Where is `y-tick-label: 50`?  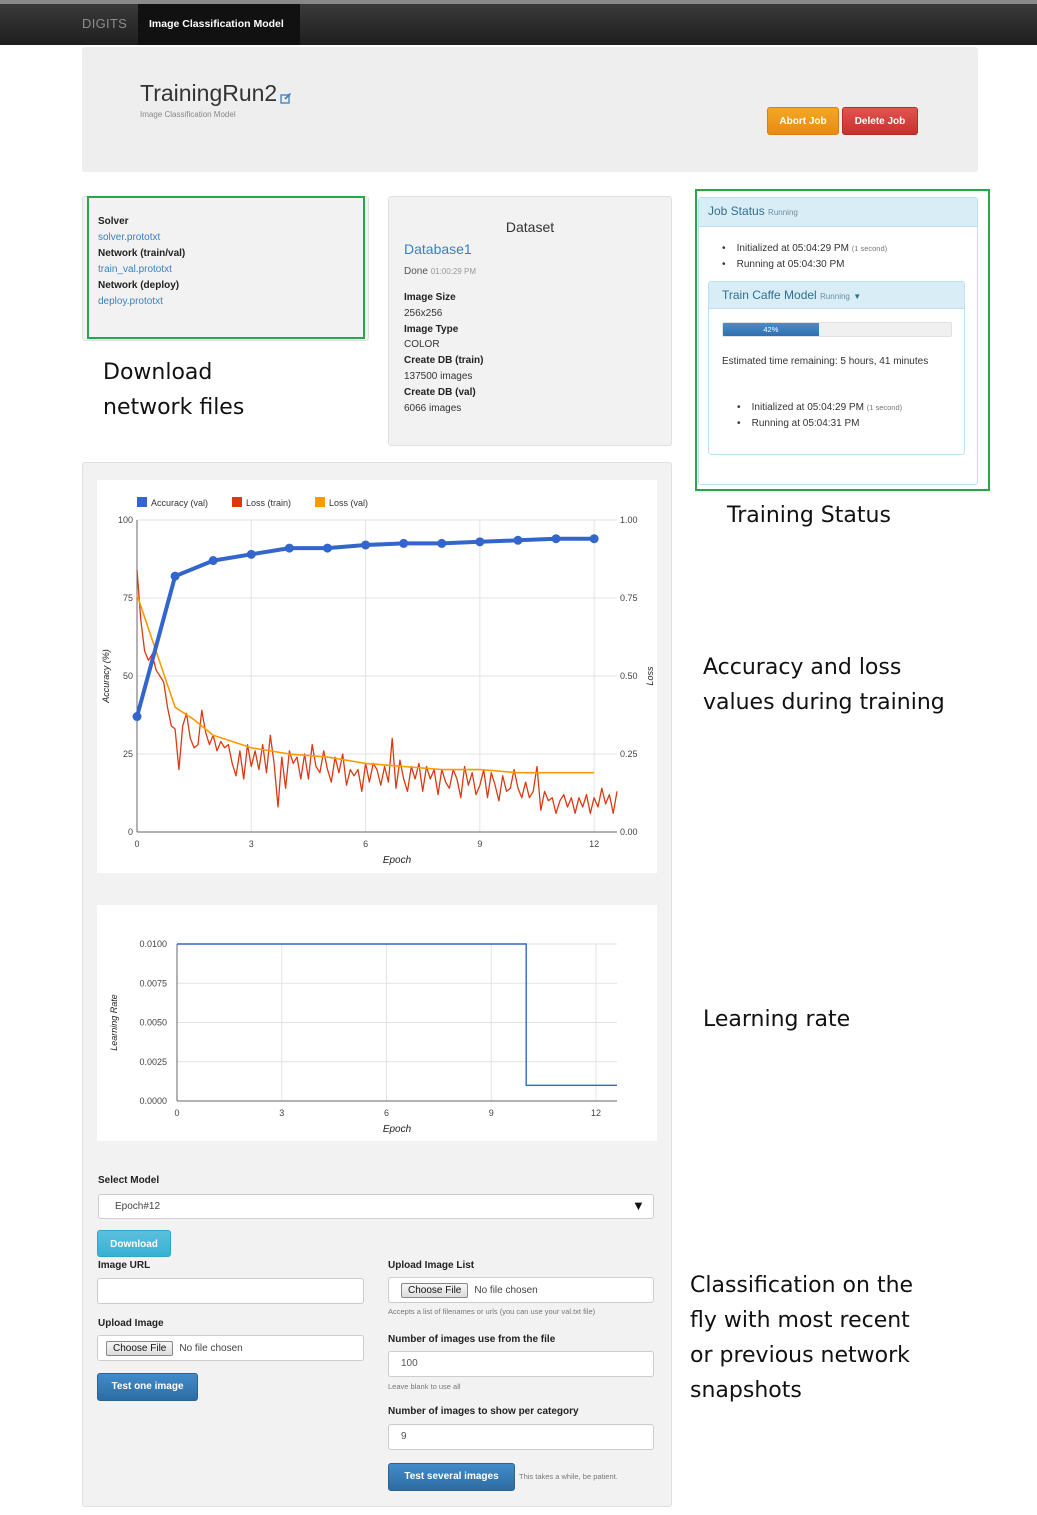 y-tick-label: 50 is located at coordinates (128, 676).